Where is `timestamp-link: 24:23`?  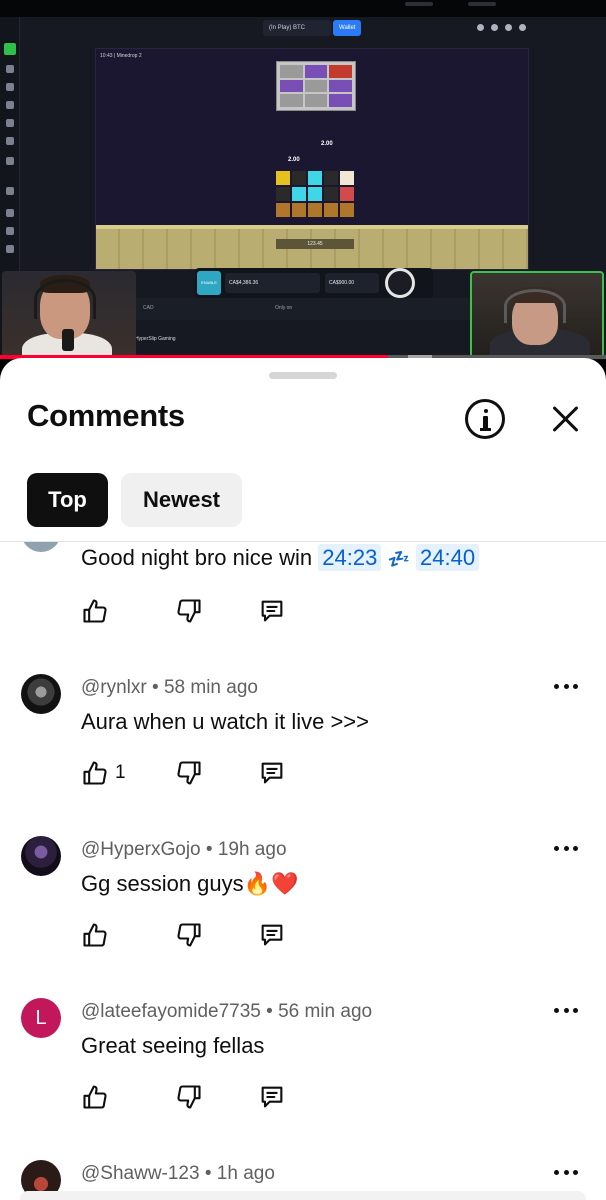 timestamp-link: 24:23 is located at coordinates (350, 557).